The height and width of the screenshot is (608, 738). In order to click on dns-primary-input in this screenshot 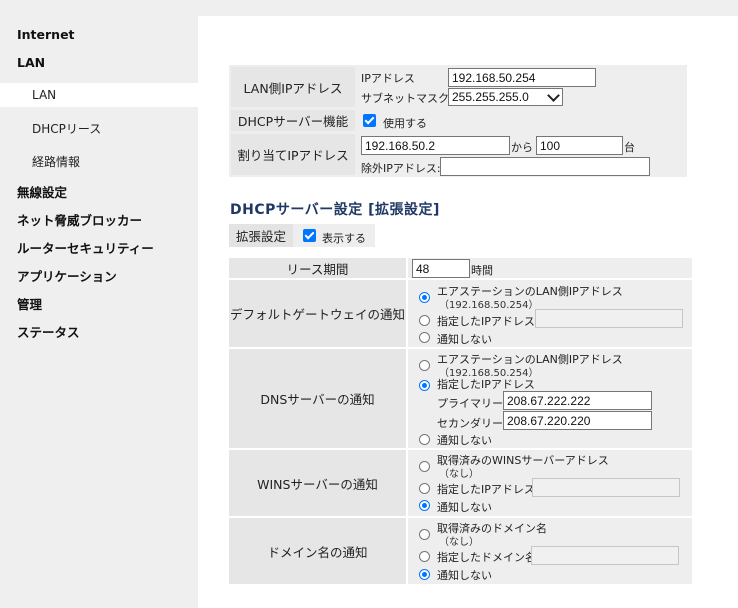, I will do `click(577, 400)`.